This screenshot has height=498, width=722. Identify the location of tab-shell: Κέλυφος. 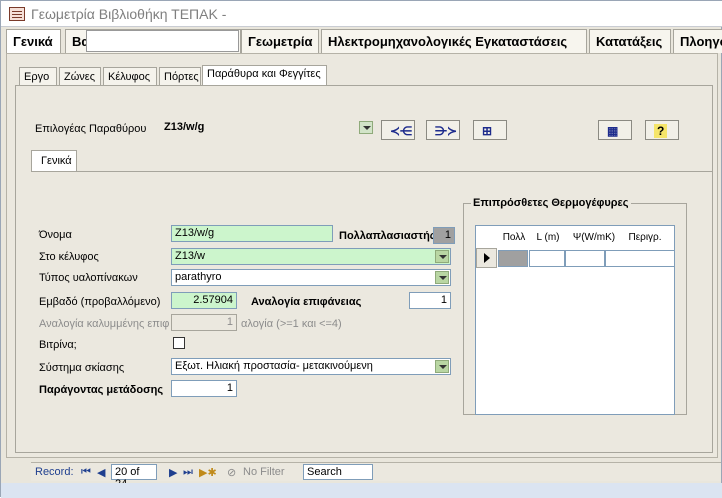
(130, 76).